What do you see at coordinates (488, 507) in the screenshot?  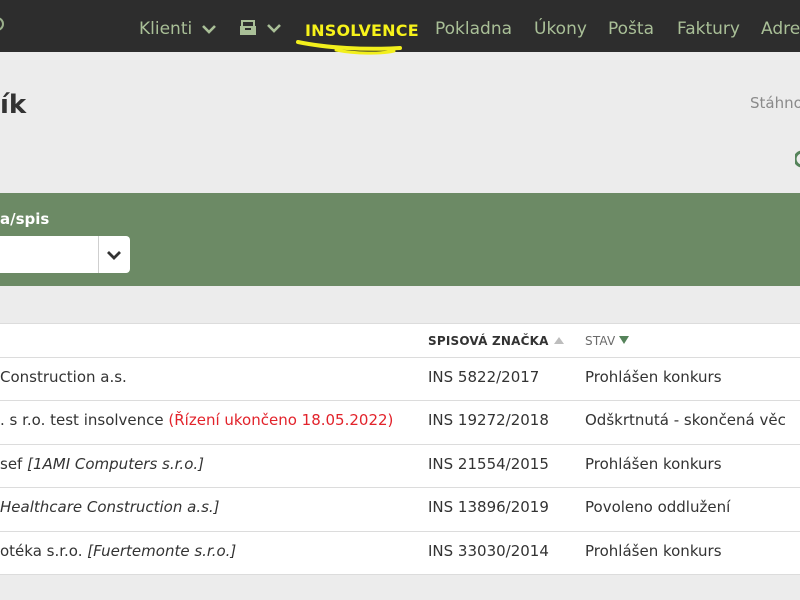 I see `row-file-no: INS 13896/2019` at bounding box center [488, 507].